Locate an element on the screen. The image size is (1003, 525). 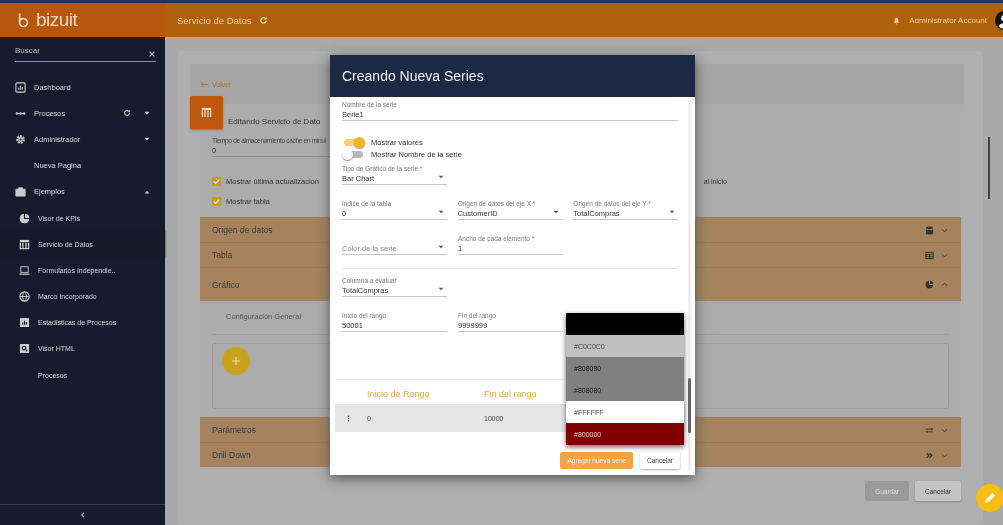
column-header: Fin del rango is located at coordinates (510, 394).